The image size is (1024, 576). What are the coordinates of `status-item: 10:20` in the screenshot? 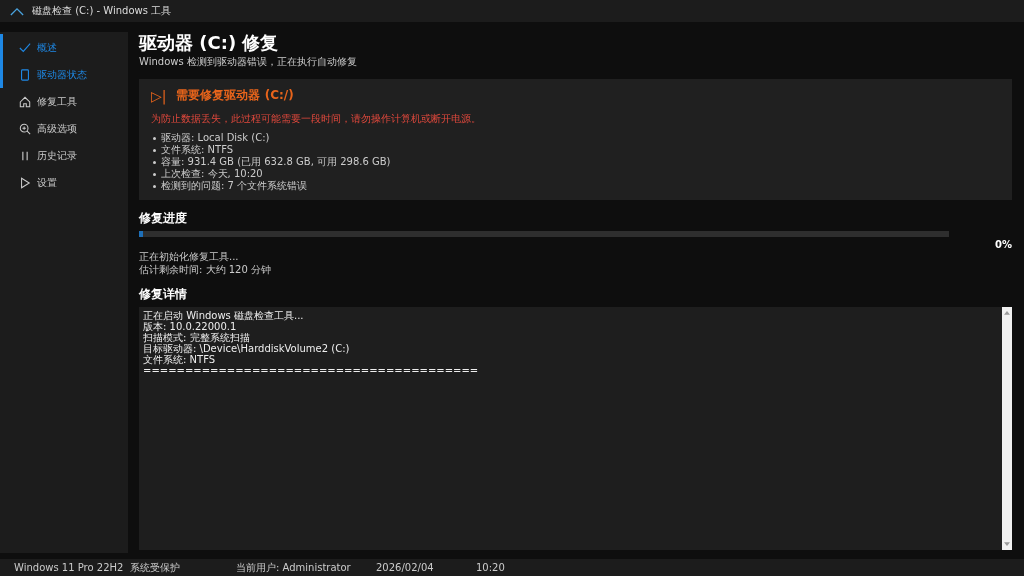 It's located at (490, 567).